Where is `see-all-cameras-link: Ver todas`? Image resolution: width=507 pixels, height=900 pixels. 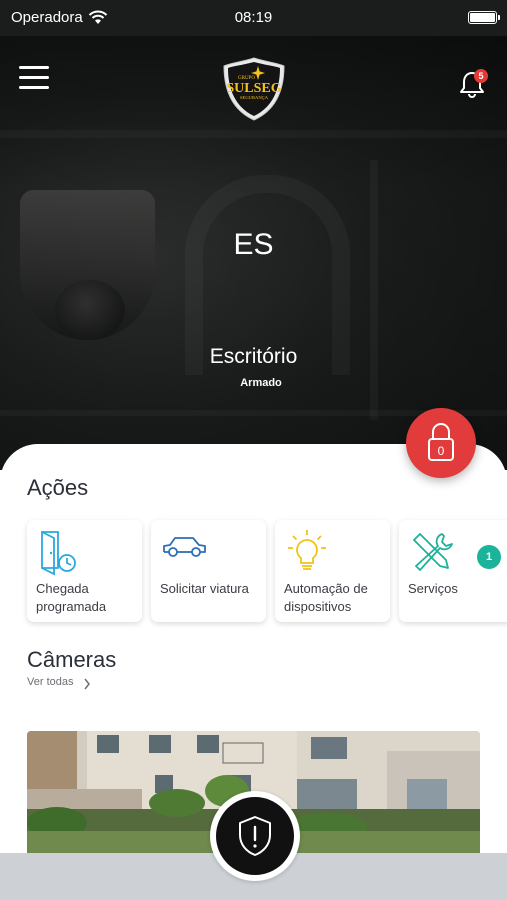 see-all-cameras-link: Ver todas is located at coordinates (50, 682).